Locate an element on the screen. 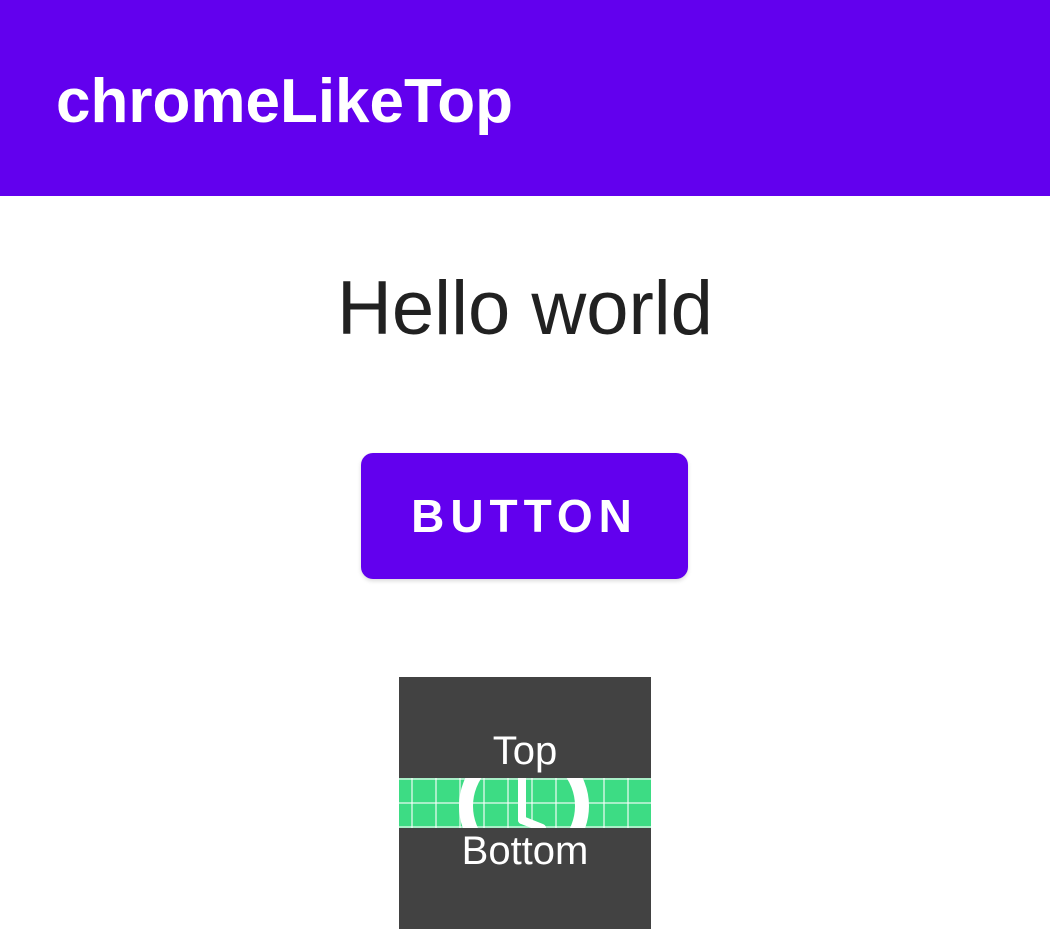  primary-button: BUTTON is located at coordinates (524, 516).